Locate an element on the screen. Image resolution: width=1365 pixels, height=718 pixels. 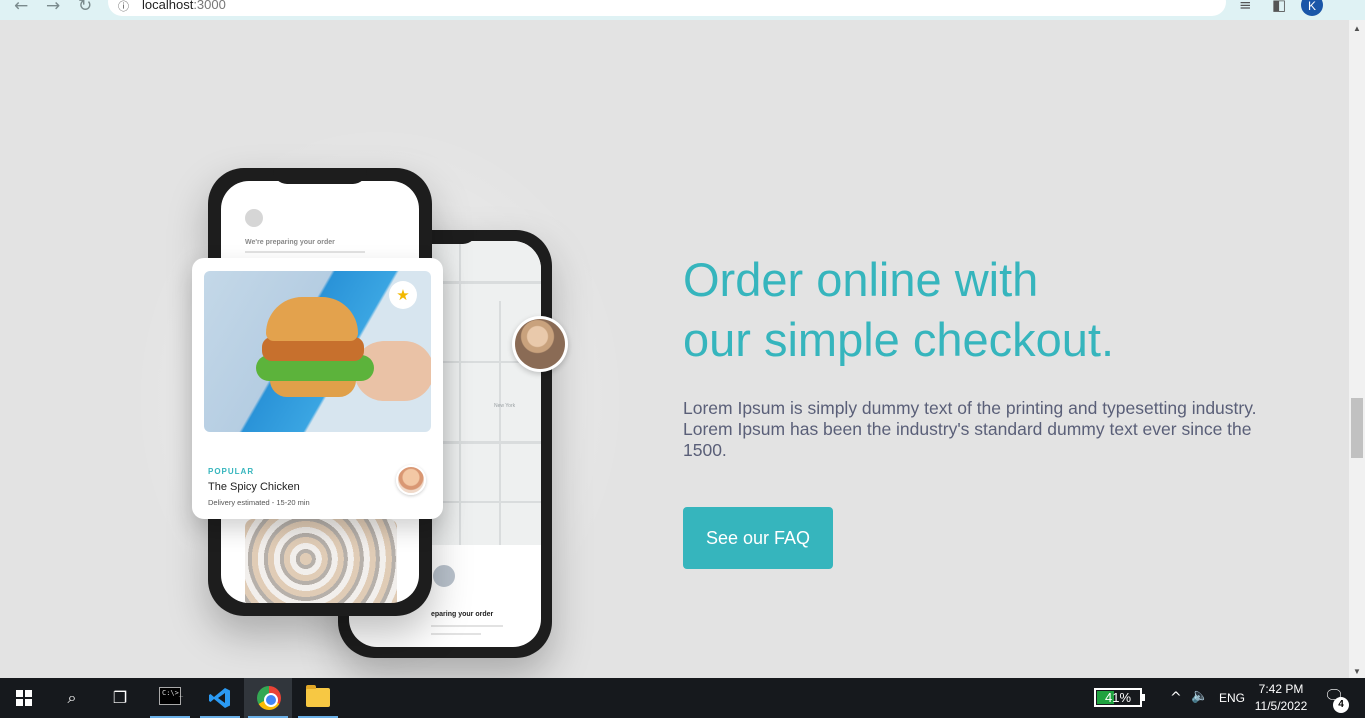
chrome-app is located at coordinates (268, 698).